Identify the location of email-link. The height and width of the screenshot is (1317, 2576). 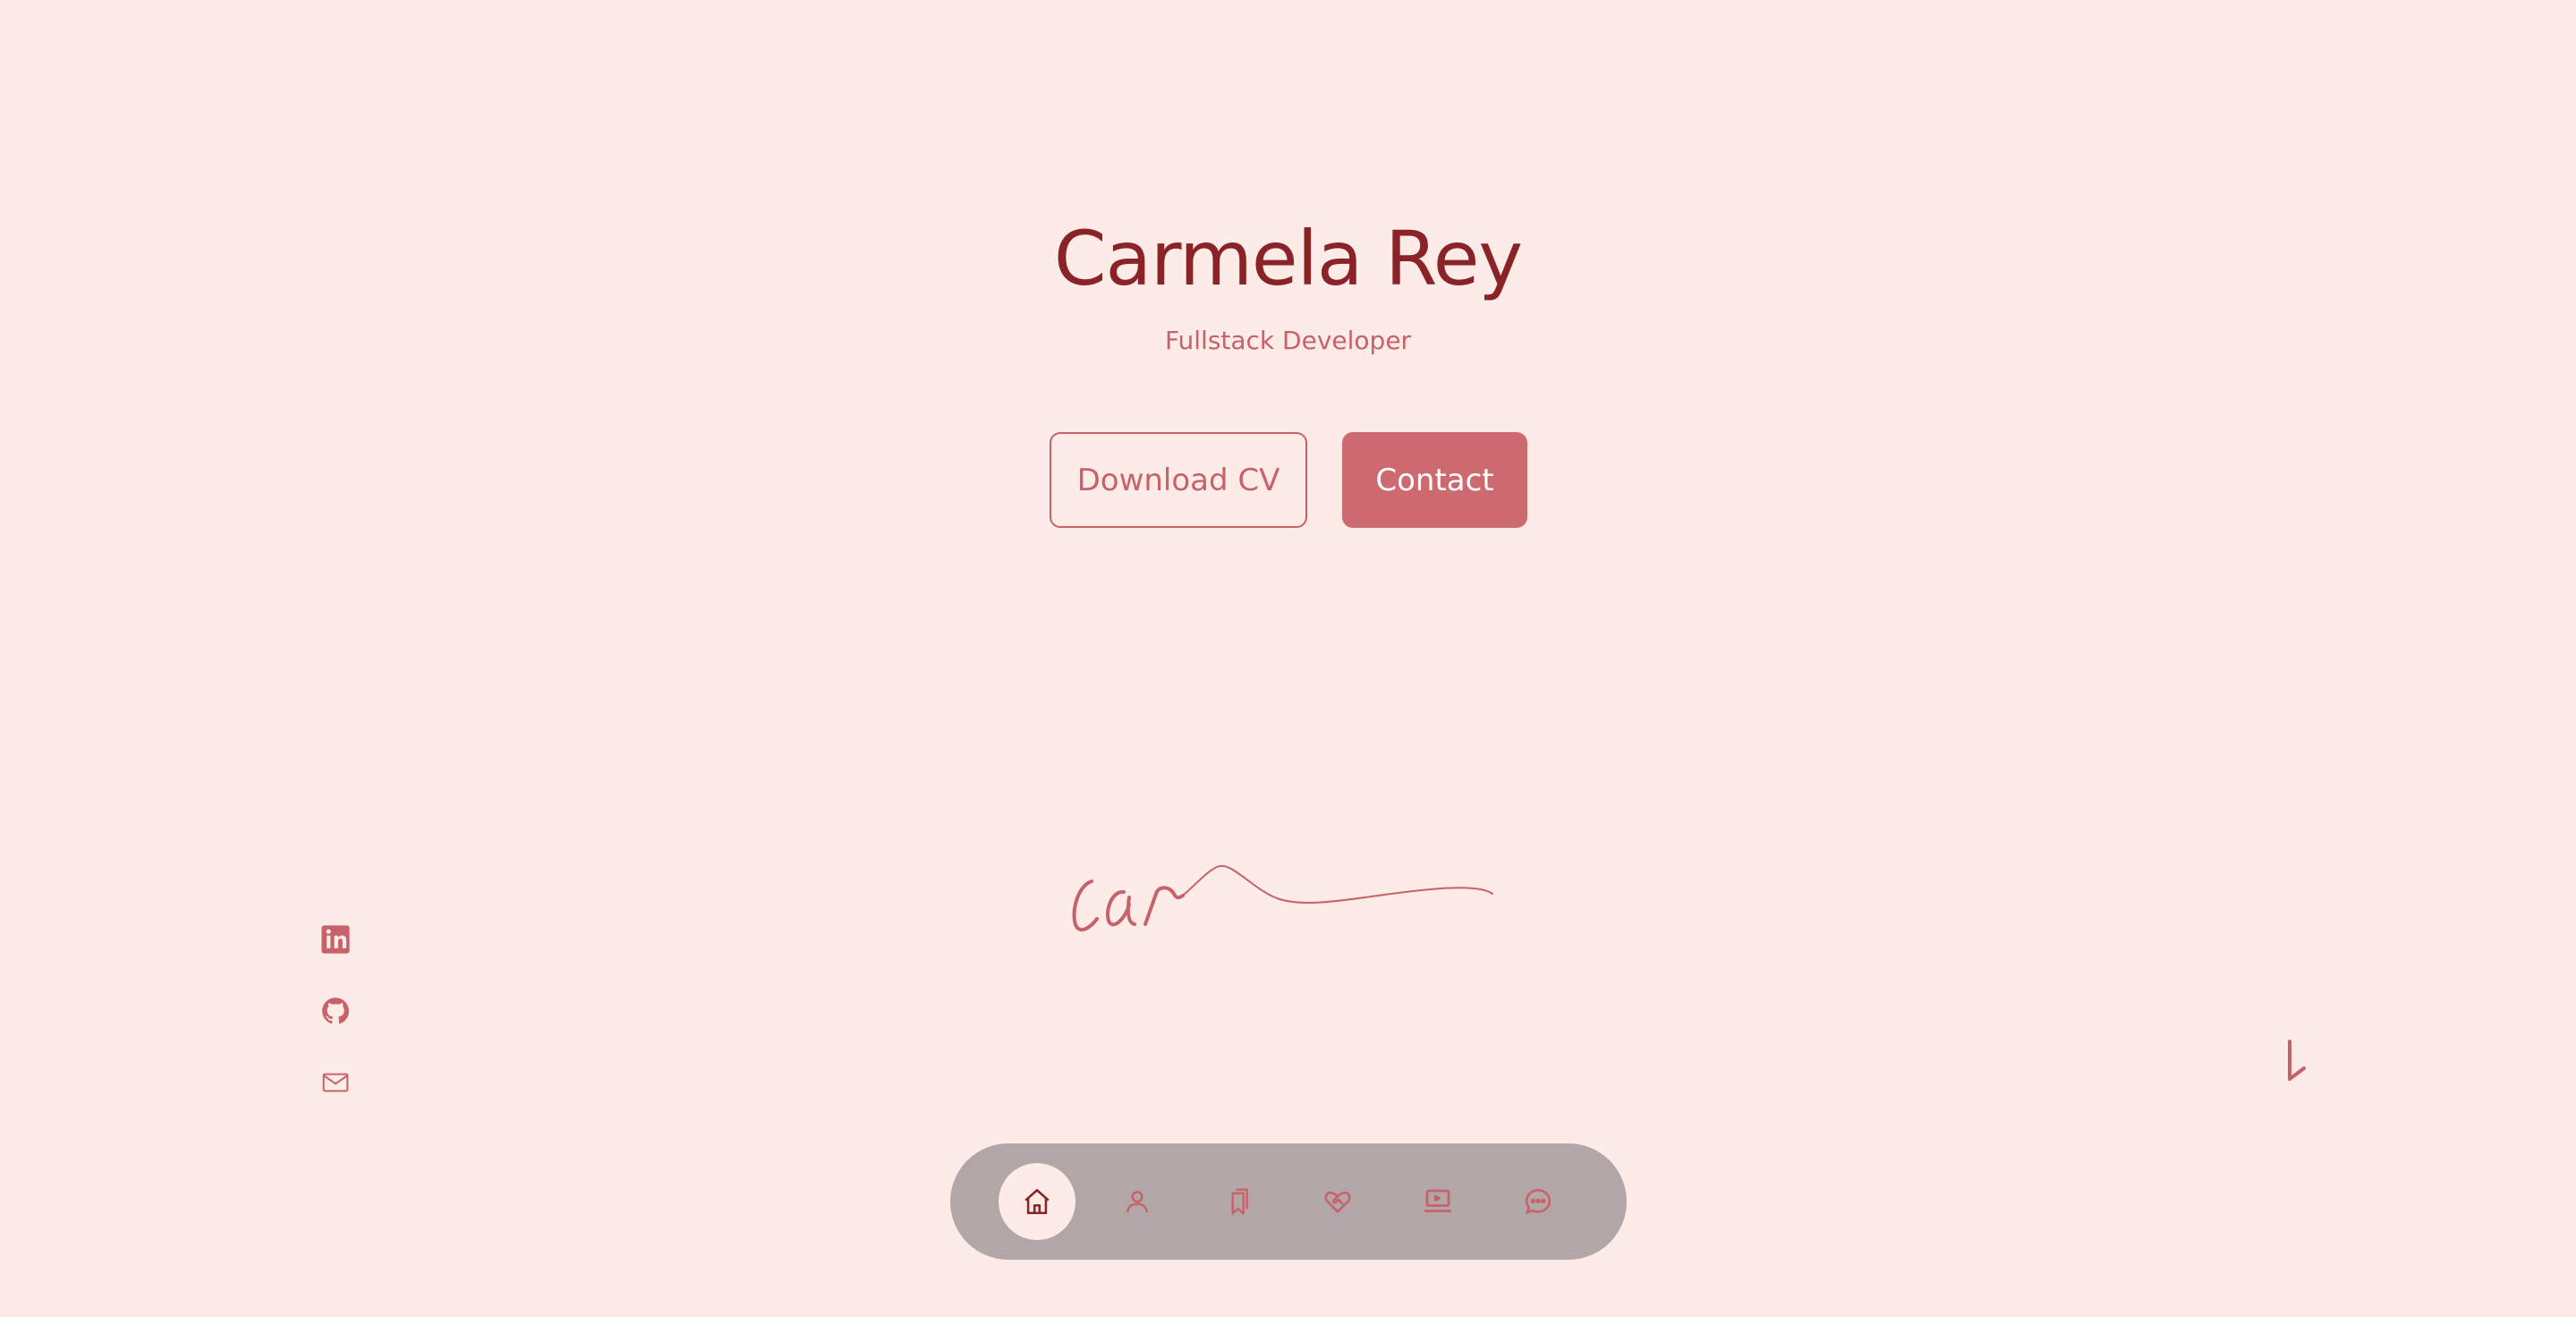
(335, 1082).